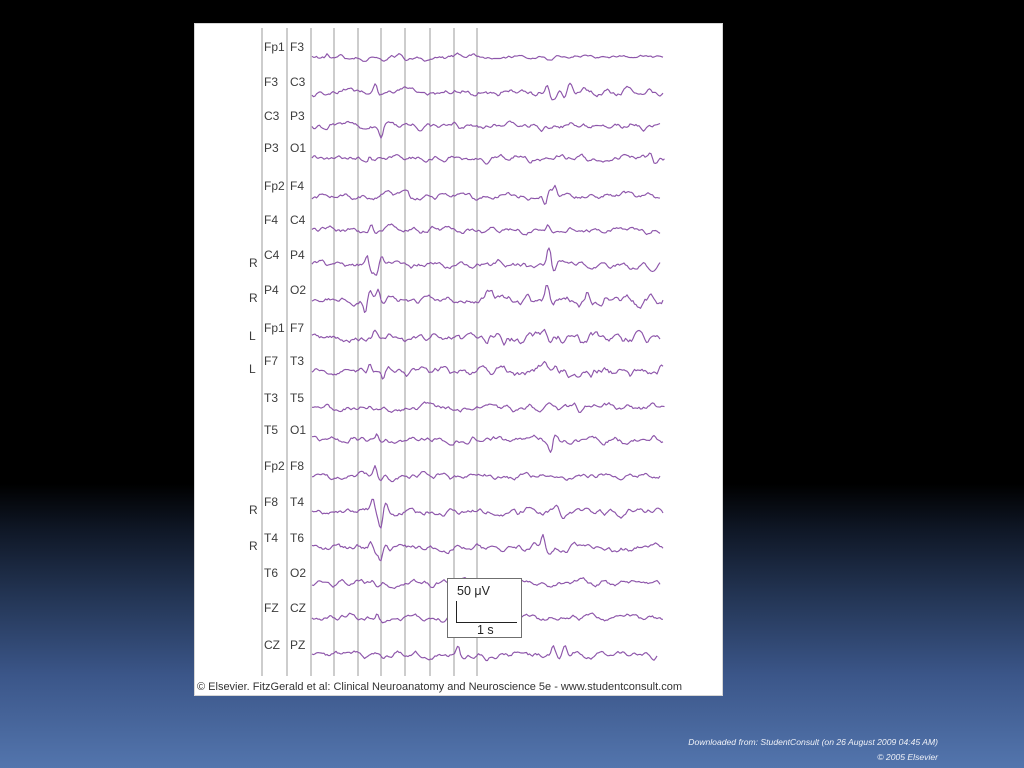 Image resolution: width=1024 pixels, height=768 pixels. What do you see at coordinates (272, 116) in the screenshot?
I see `channel-electrode-1: C3` at bounding box center [272, 116].